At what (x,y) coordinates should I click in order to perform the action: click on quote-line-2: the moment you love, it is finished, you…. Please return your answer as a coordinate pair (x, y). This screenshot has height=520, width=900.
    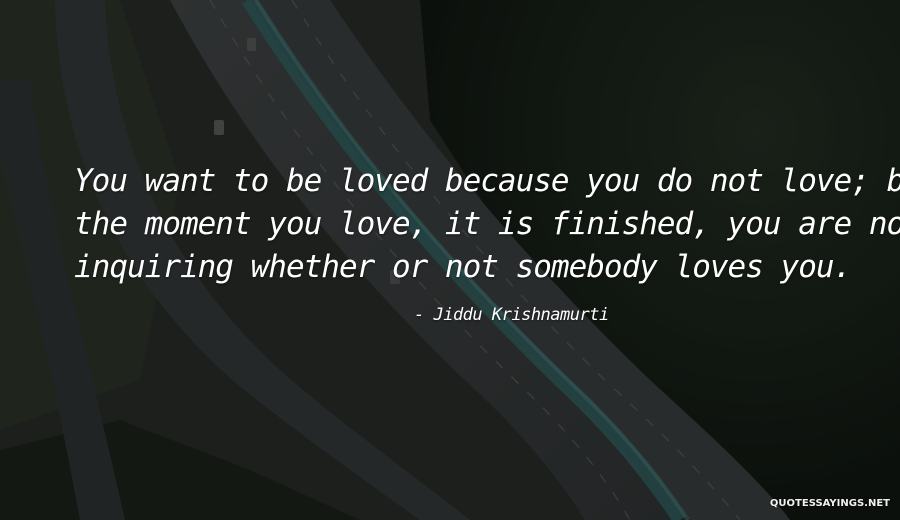
    Looking at the image, I should click on (487, 224).